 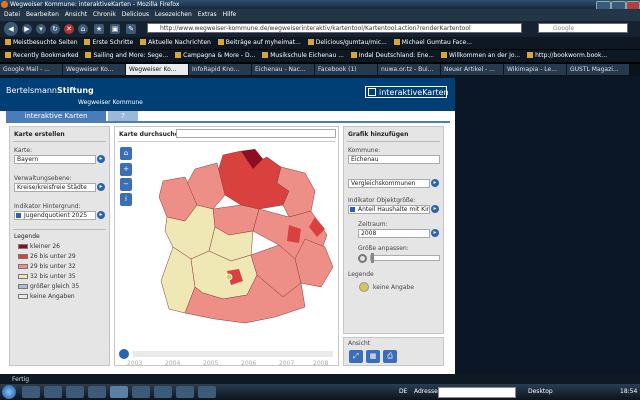 What do you see at coordinates (172, 363) in the screenshot?
I see `timeline-year: 2004` at bounding box center [172, 363].